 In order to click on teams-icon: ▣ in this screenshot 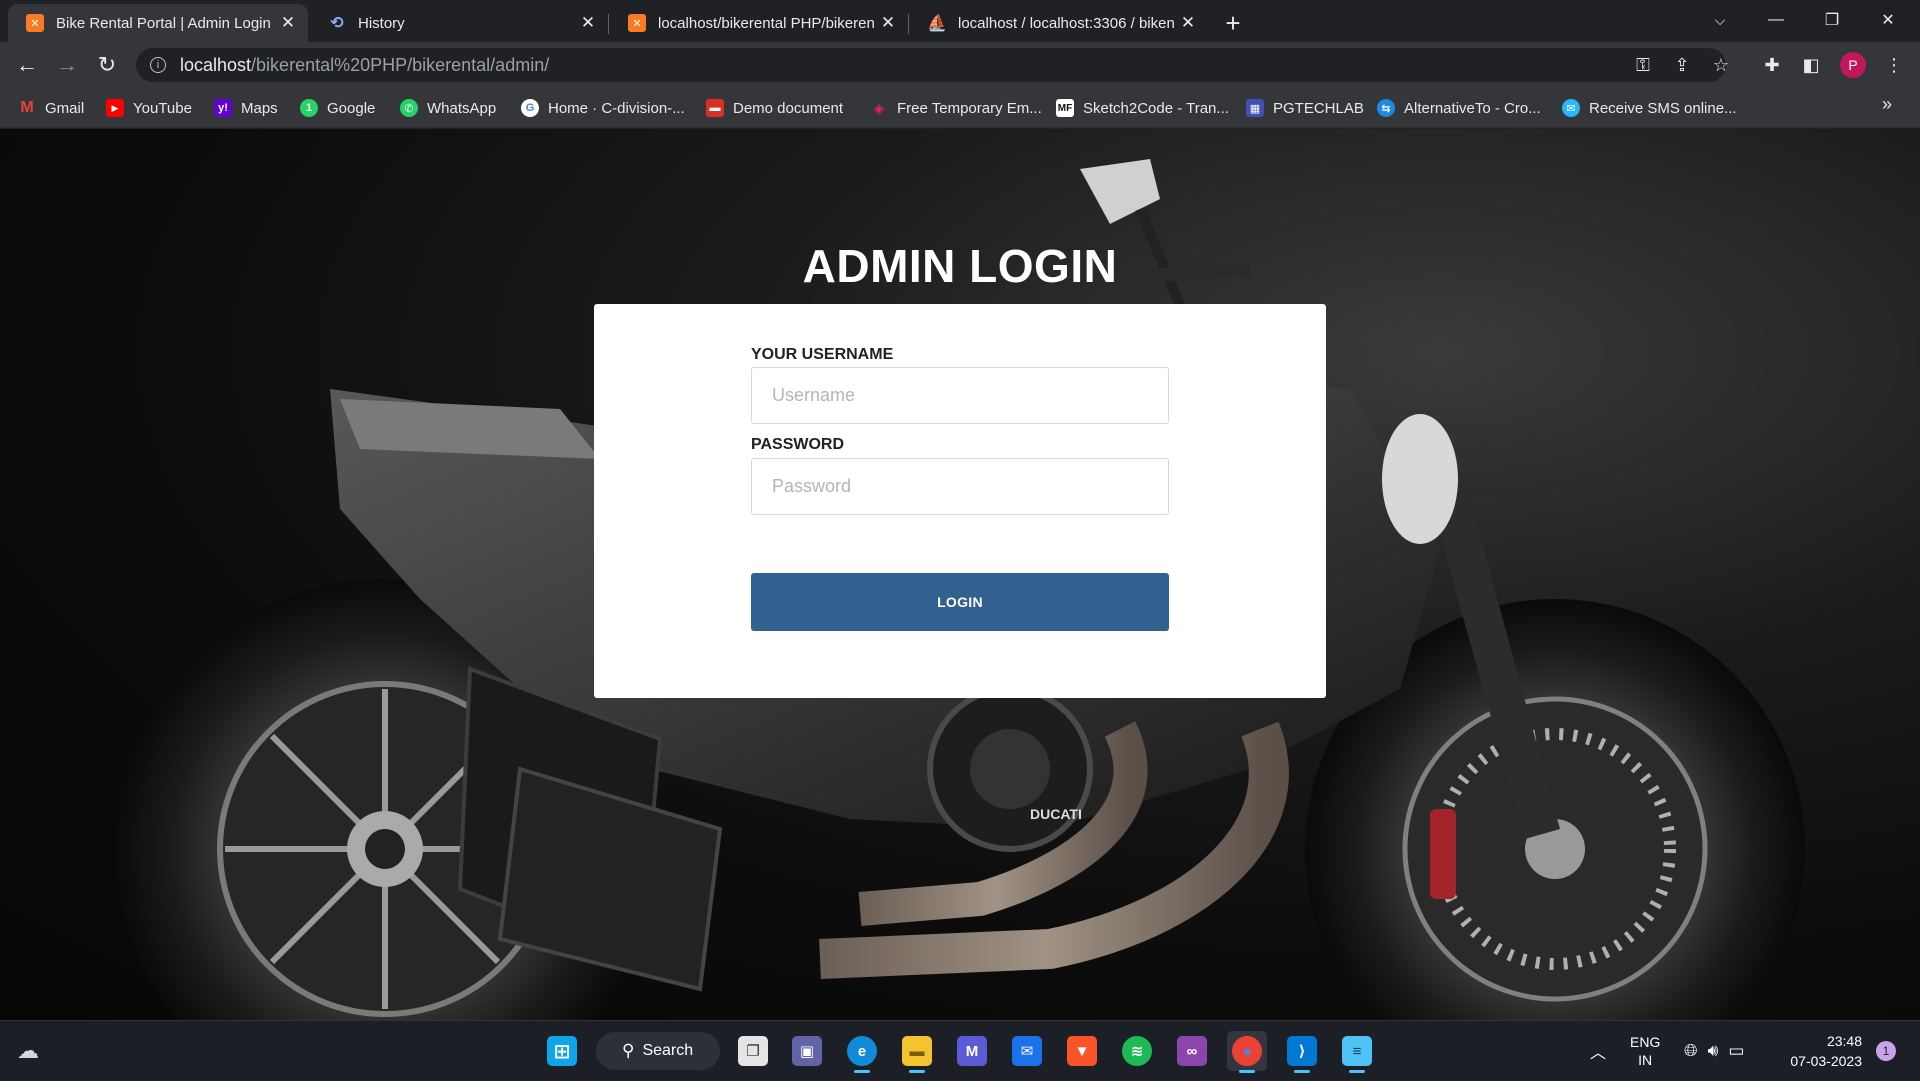, I will do `click(807, 1051)`.